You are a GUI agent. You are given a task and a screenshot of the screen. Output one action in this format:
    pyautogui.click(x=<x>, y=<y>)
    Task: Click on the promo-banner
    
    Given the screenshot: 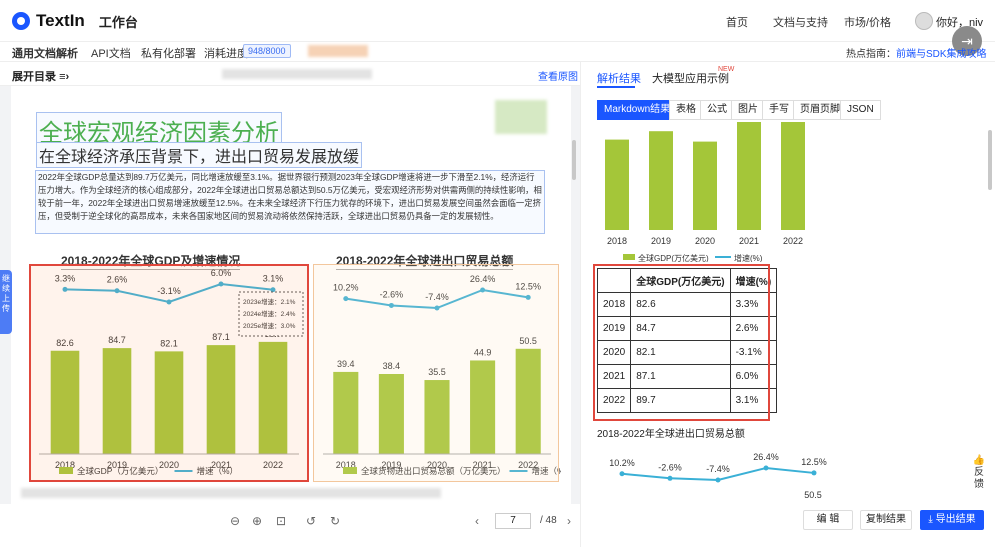 What is the action you would take?
    pyautogui.click(x=338, y=51)
    